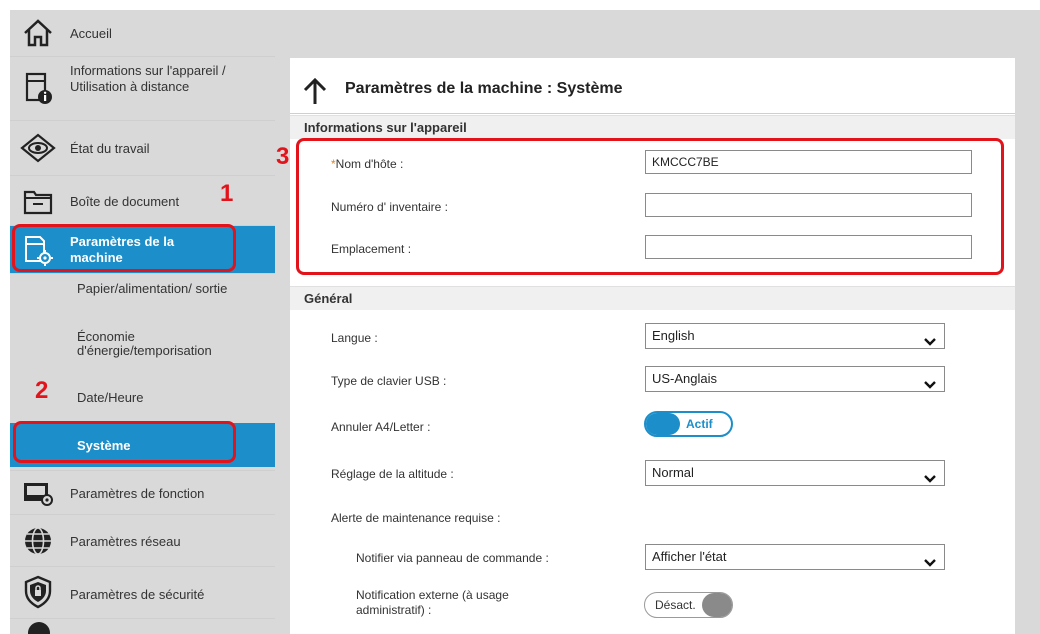 The image size is (1040, 634). What do you see at coordinates (416, 518) in the screenshot?
I see `maintenance-alert-label: Alerte de maintenance requise :` at bounding box center [416, 518].